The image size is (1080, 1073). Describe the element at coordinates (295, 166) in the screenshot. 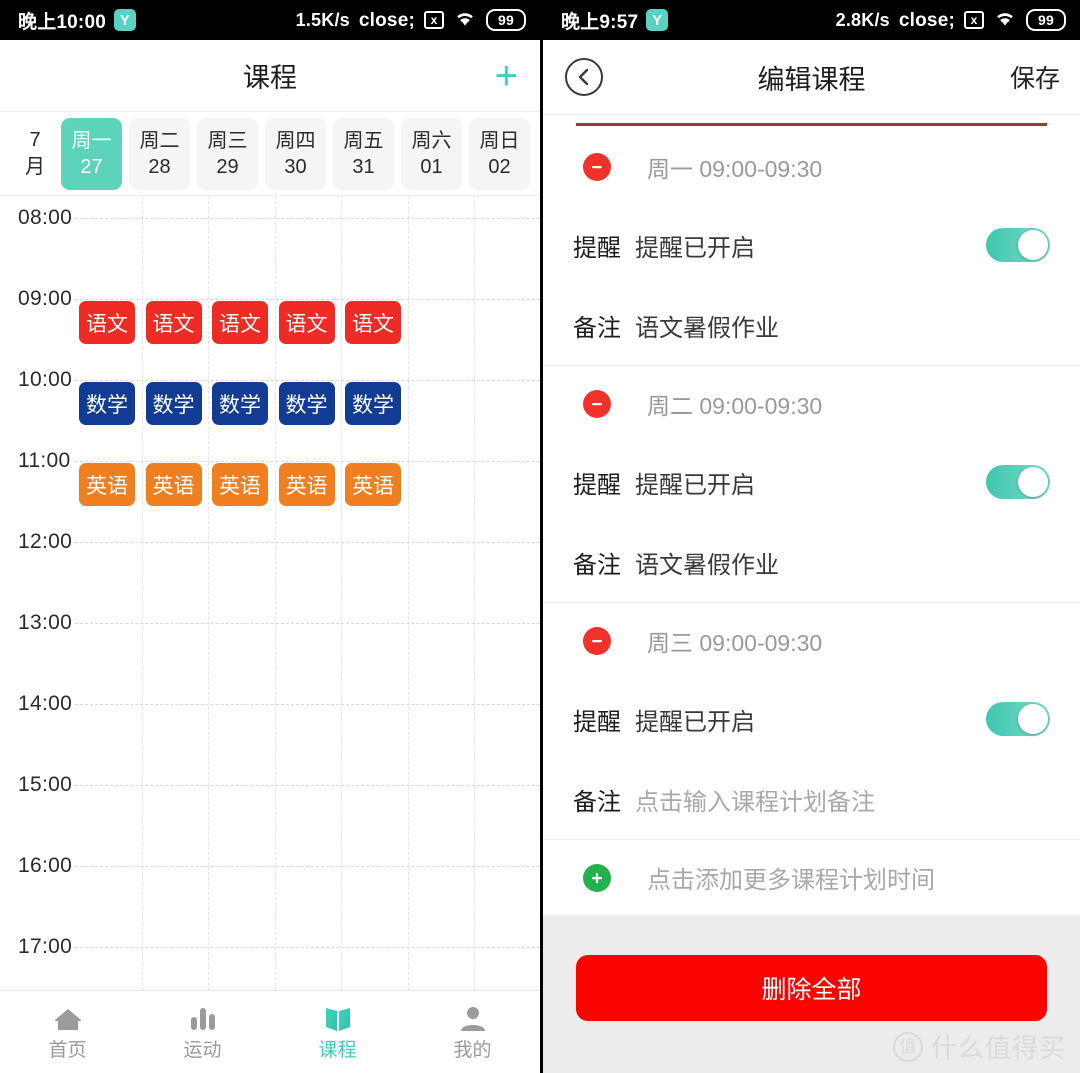

I see `day-number: 30` at that location.